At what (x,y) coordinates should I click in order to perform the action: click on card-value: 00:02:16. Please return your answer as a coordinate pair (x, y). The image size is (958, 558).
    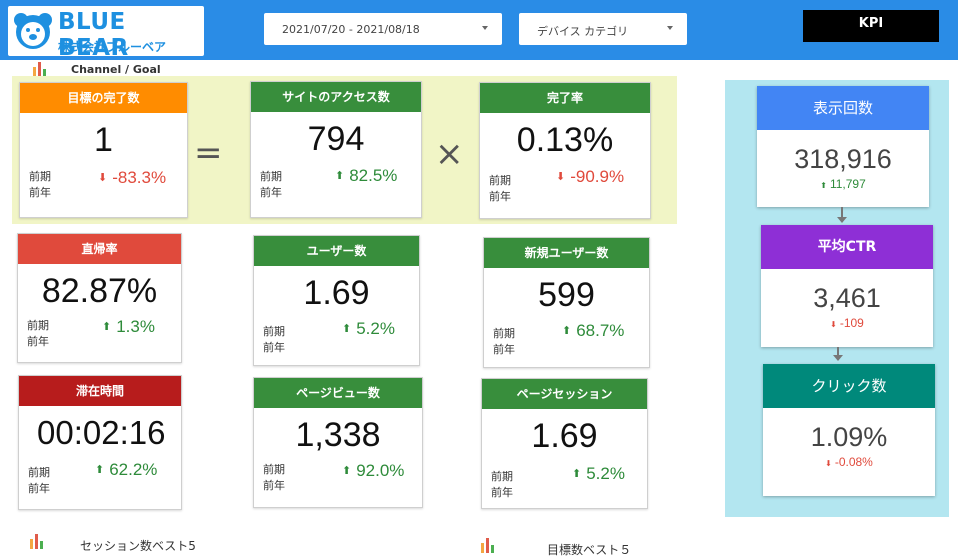
    Looking at the image, I should click on (101, 432).